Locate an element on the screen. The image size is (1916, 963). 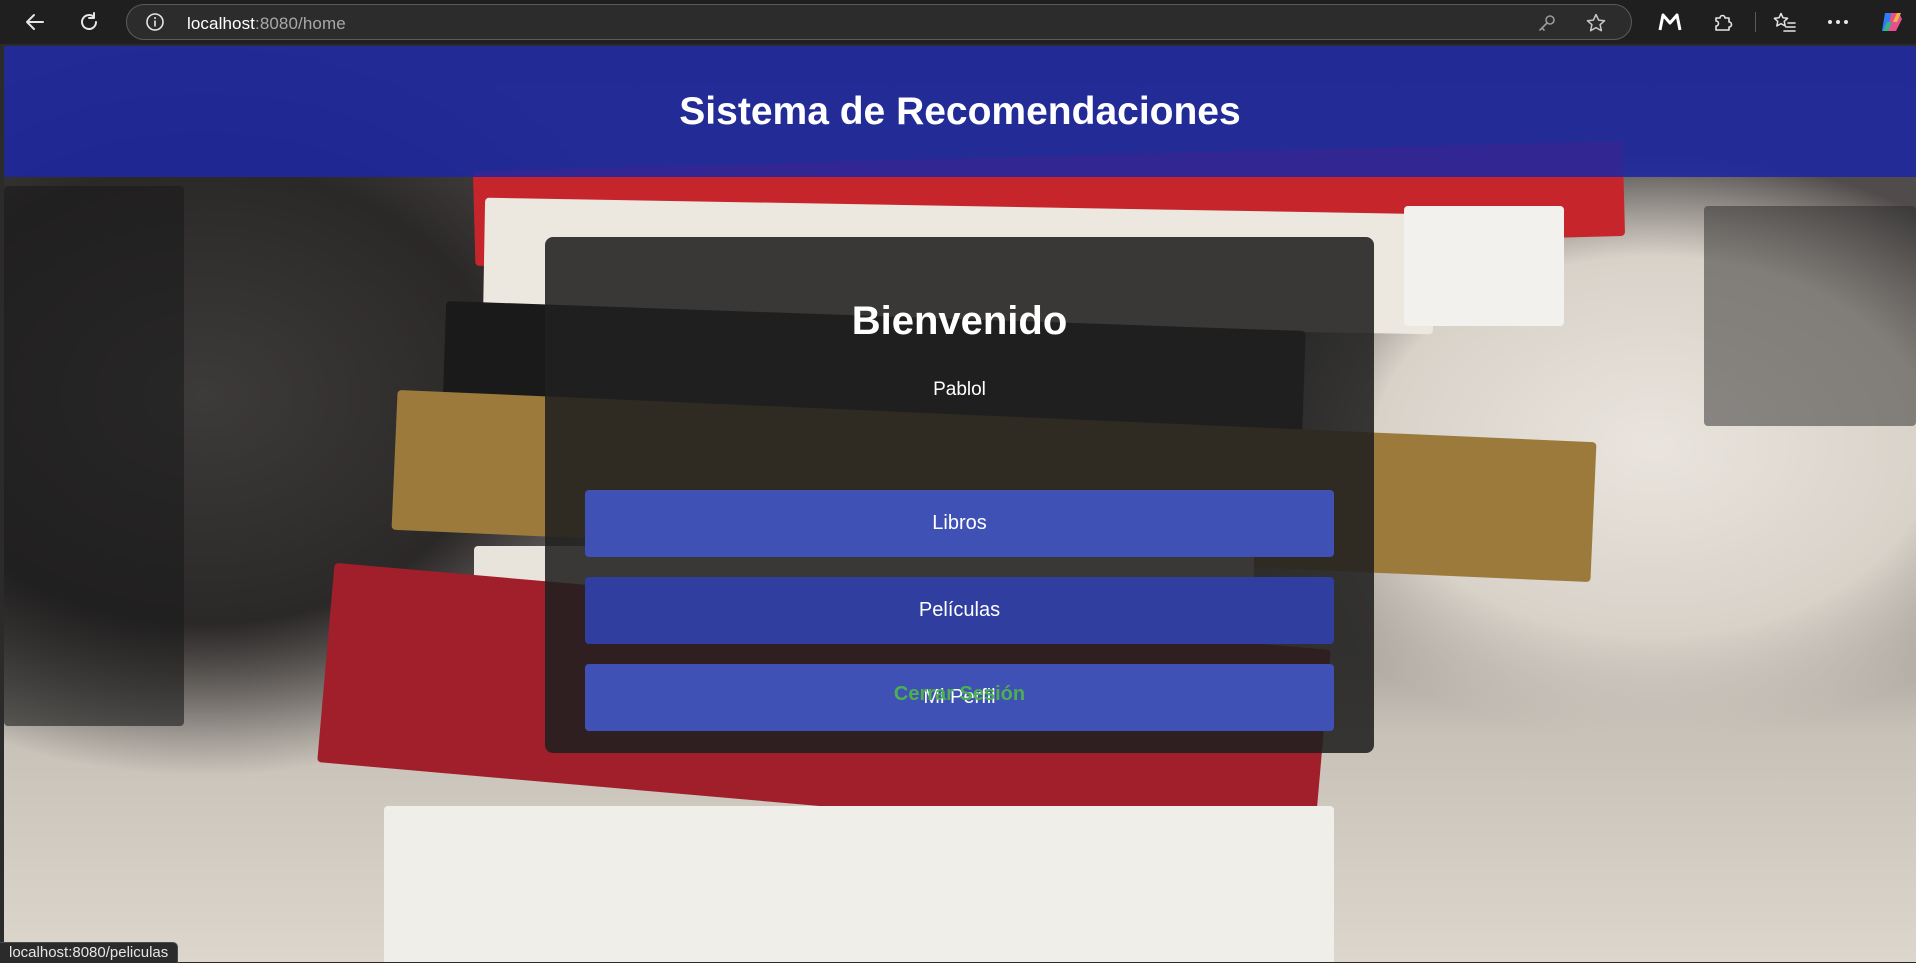
movies-button: Películas is located at coordinates (959, 610).